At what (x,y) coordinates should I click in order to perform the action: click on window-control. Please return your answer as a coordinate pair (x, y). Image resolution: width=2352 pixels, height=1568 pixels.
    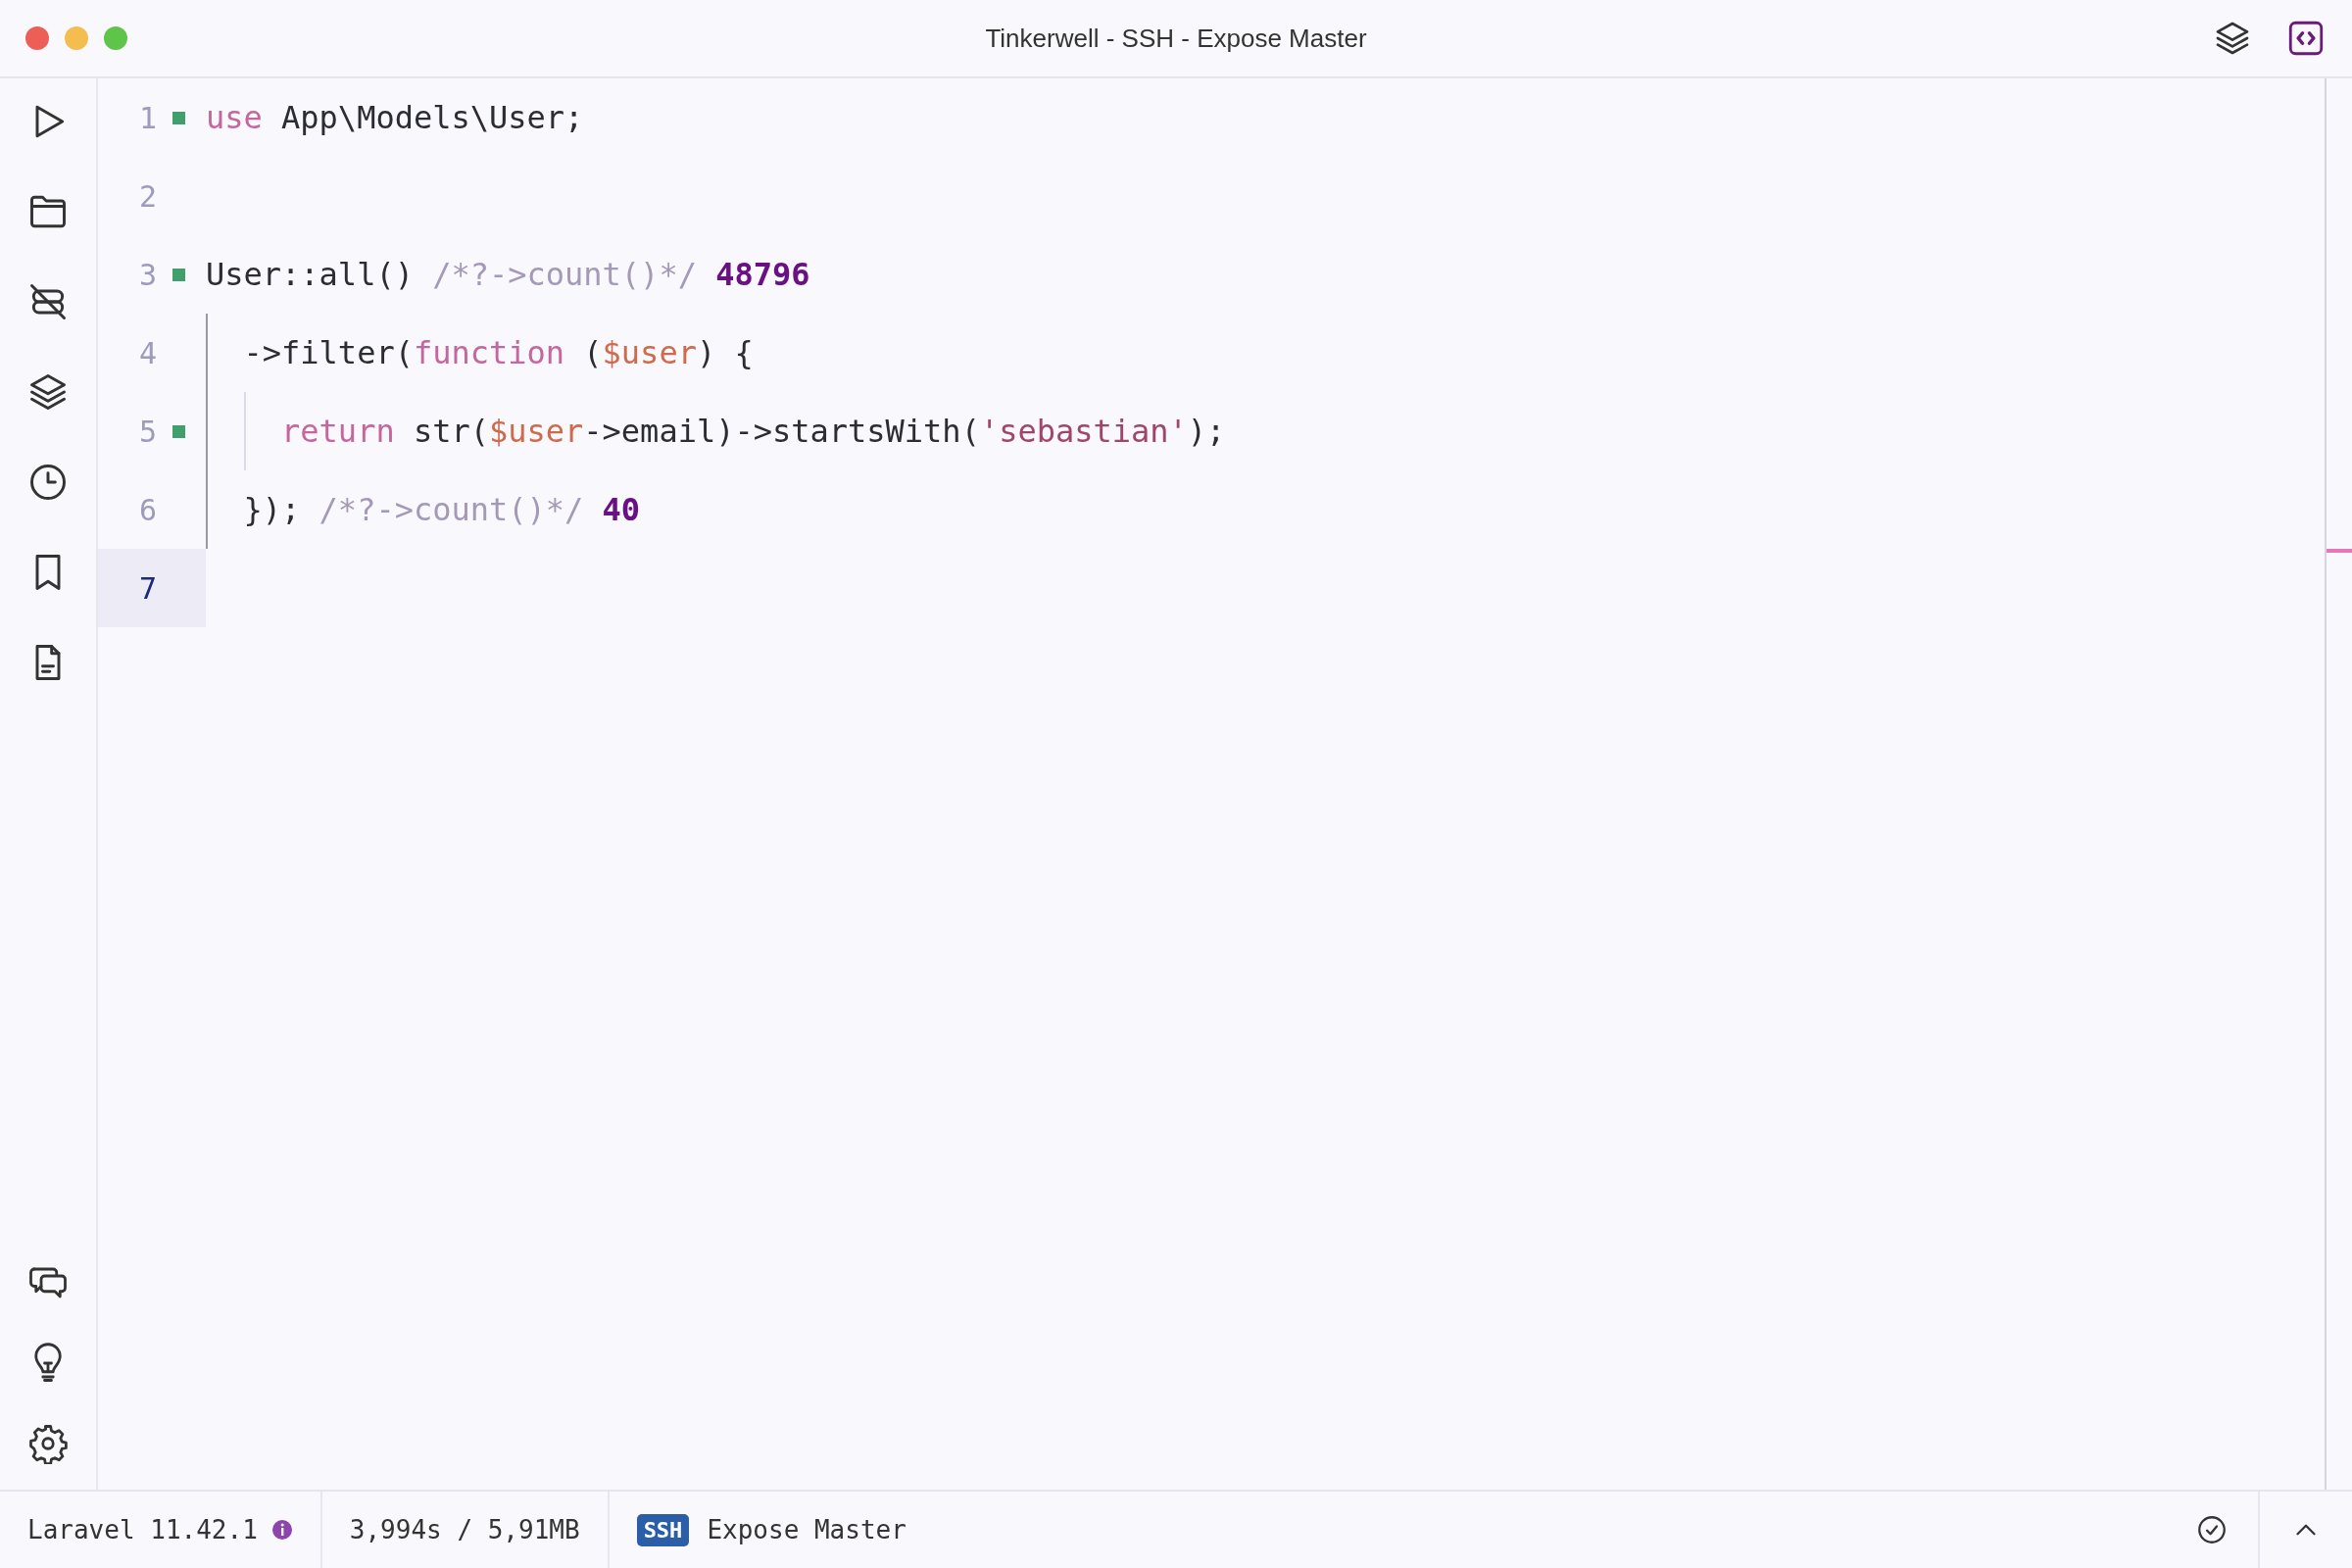
    Looking at the image, I should click on (37, 38).